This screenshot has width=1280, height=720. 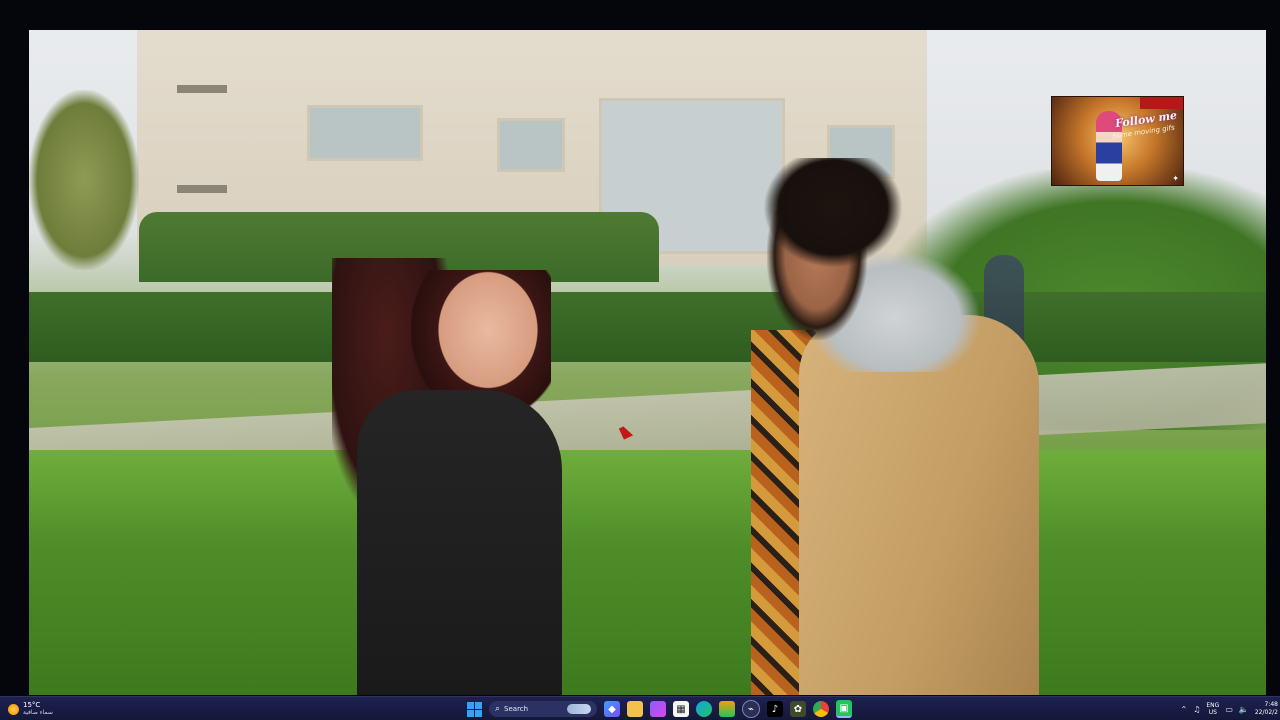 What do you see at coordinates (919, 505) in the screenshot?
I see `man-tan-jacket` at bounding box center [919, 505].